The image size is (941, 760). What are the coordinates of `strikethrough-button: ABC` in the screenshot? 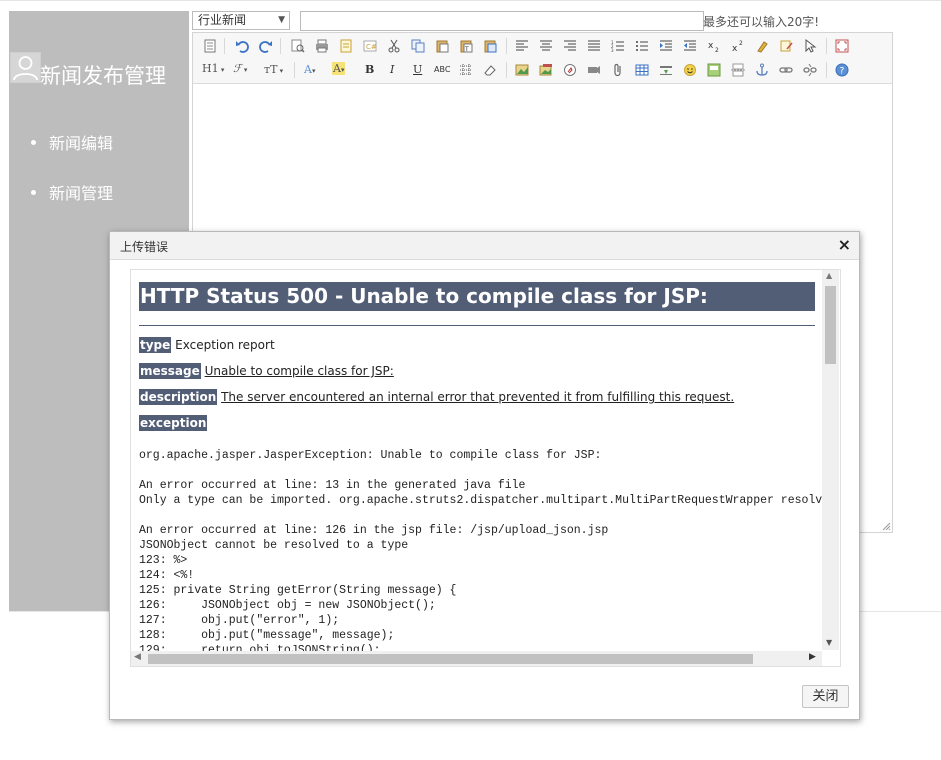 It's located at (442, 69).